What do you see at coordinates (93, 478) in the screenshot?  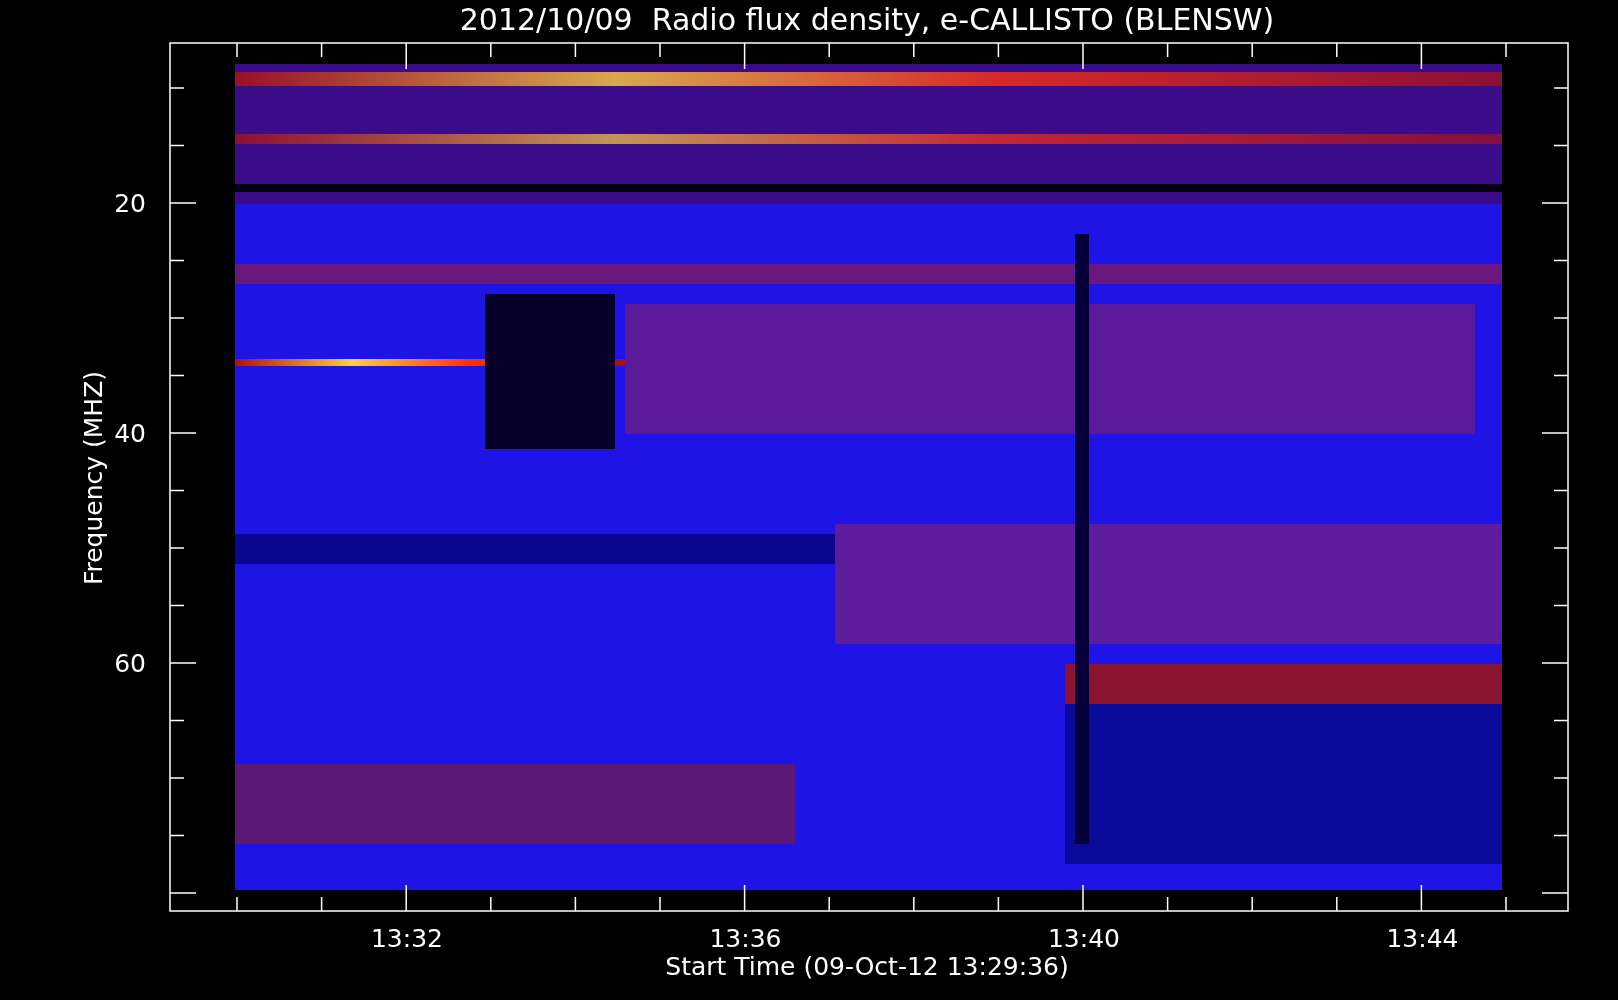 I see `y-axis-label: Frequency (MHZ)` at bounding box center [93, 478].